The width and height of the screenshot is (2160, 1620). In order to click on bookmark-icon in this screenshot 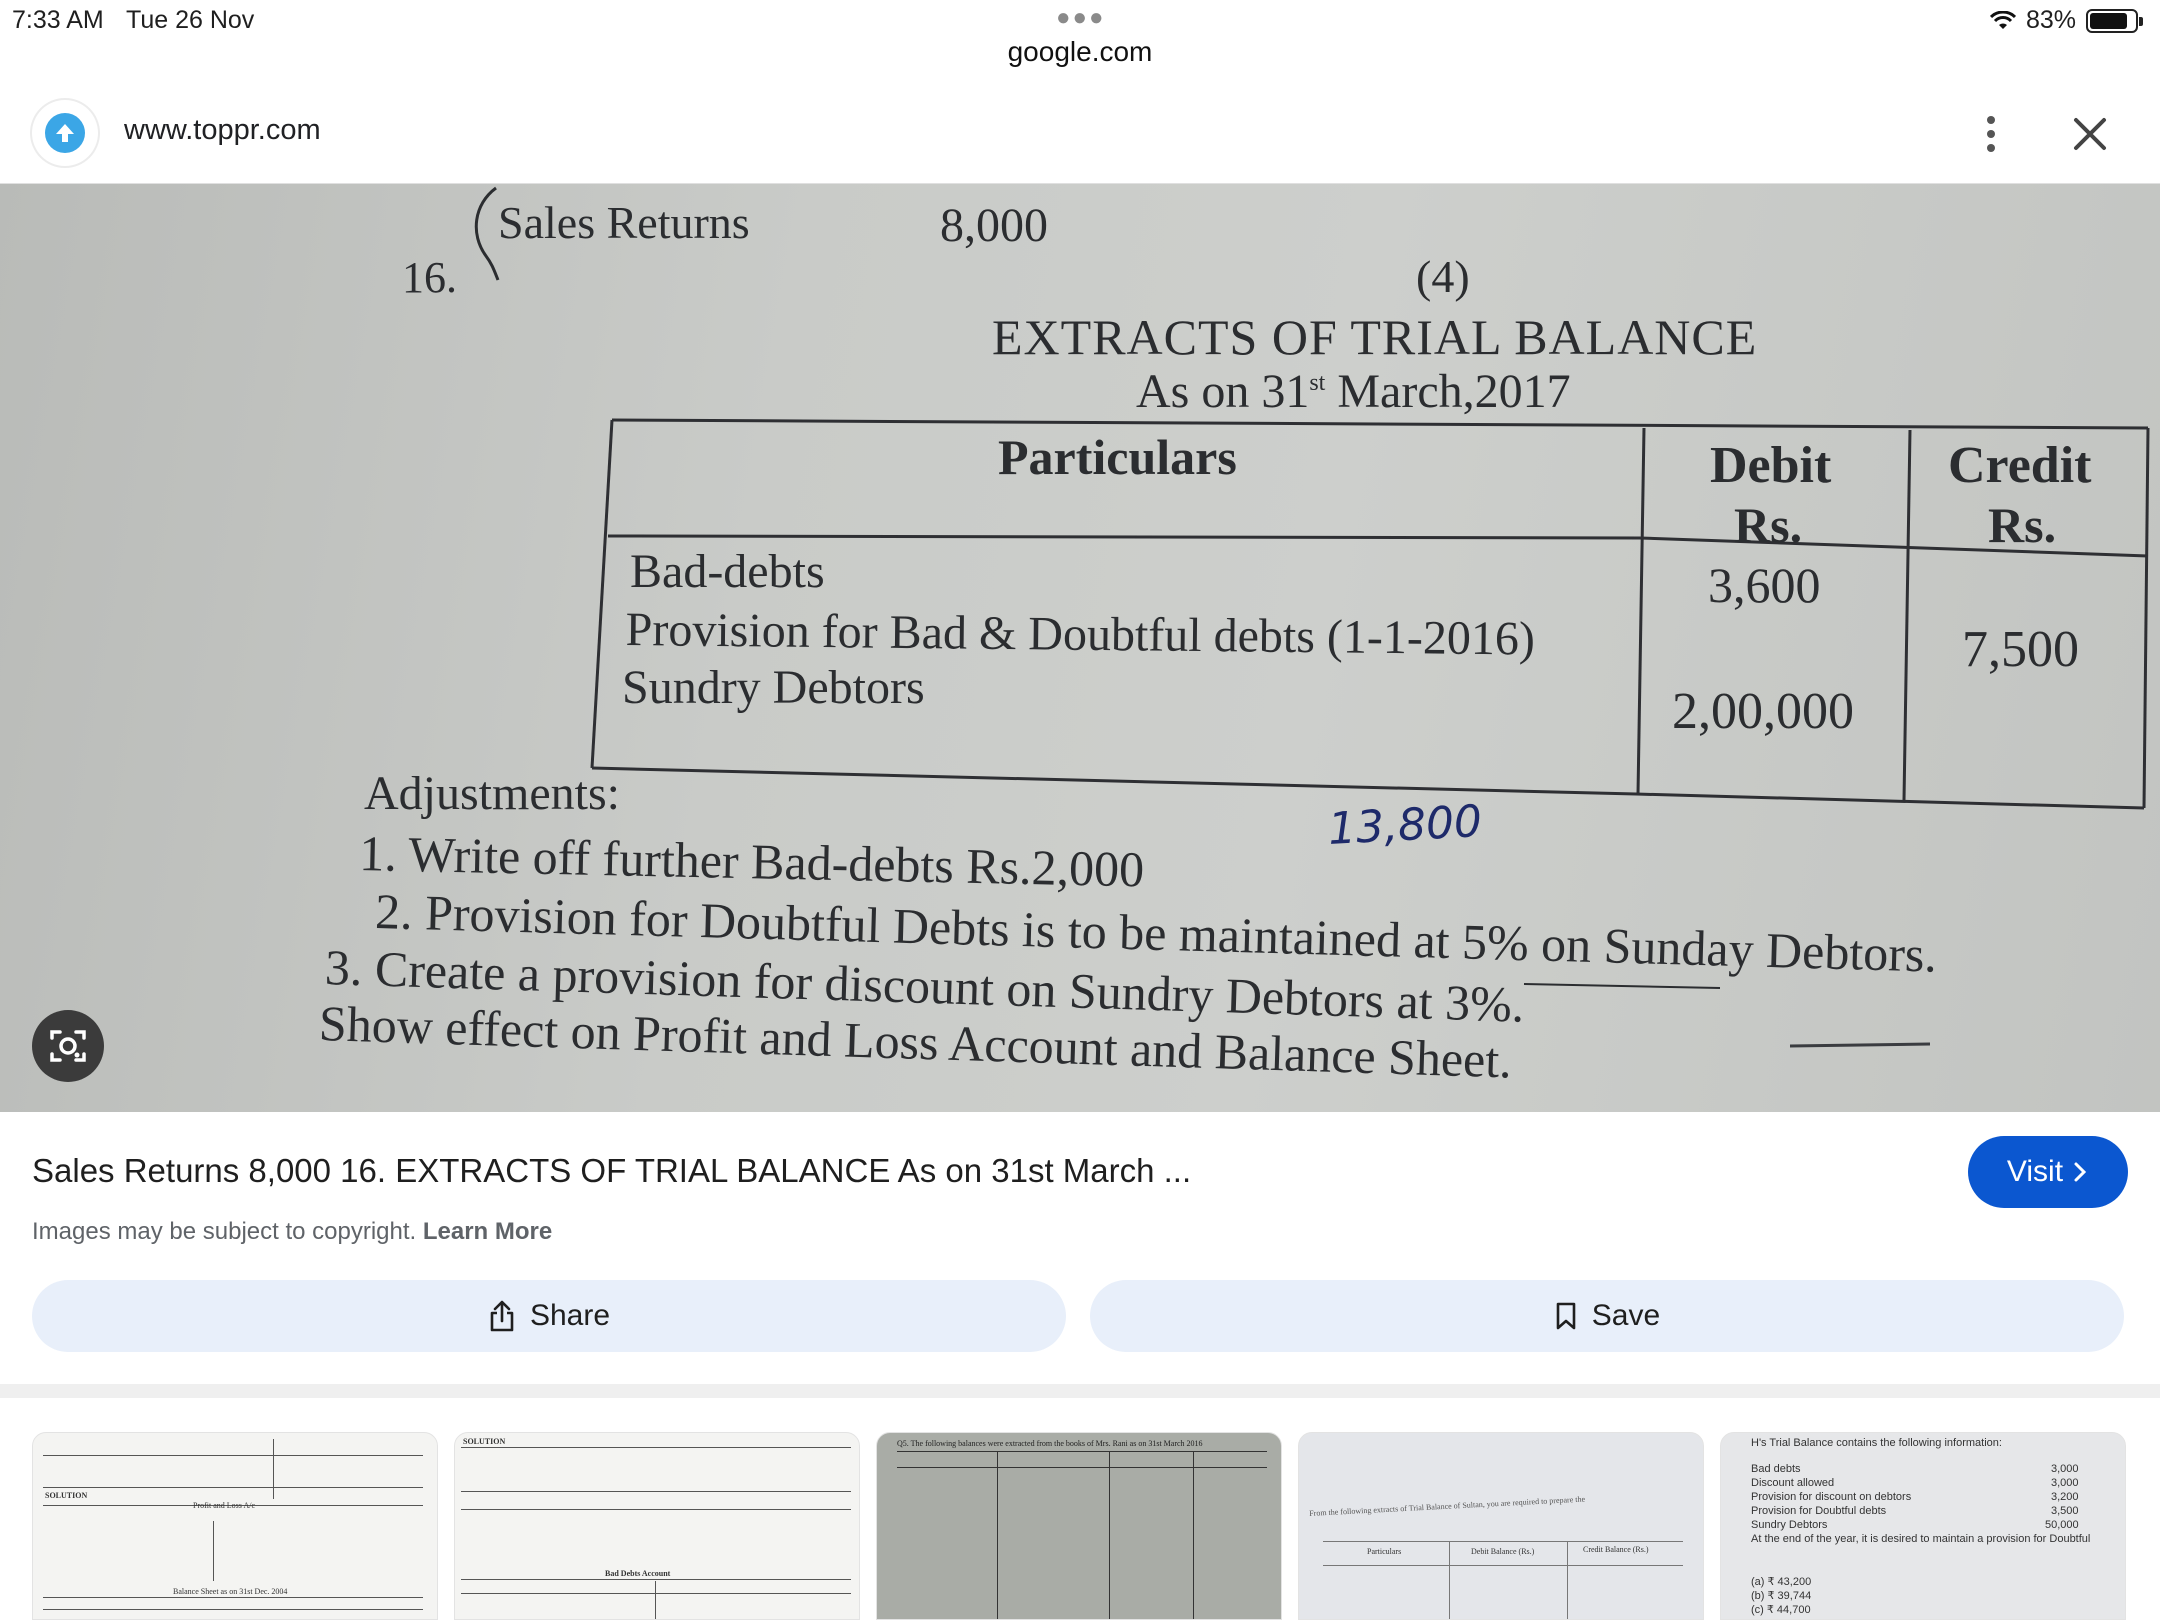, I will do `click(1566, 1316)`.